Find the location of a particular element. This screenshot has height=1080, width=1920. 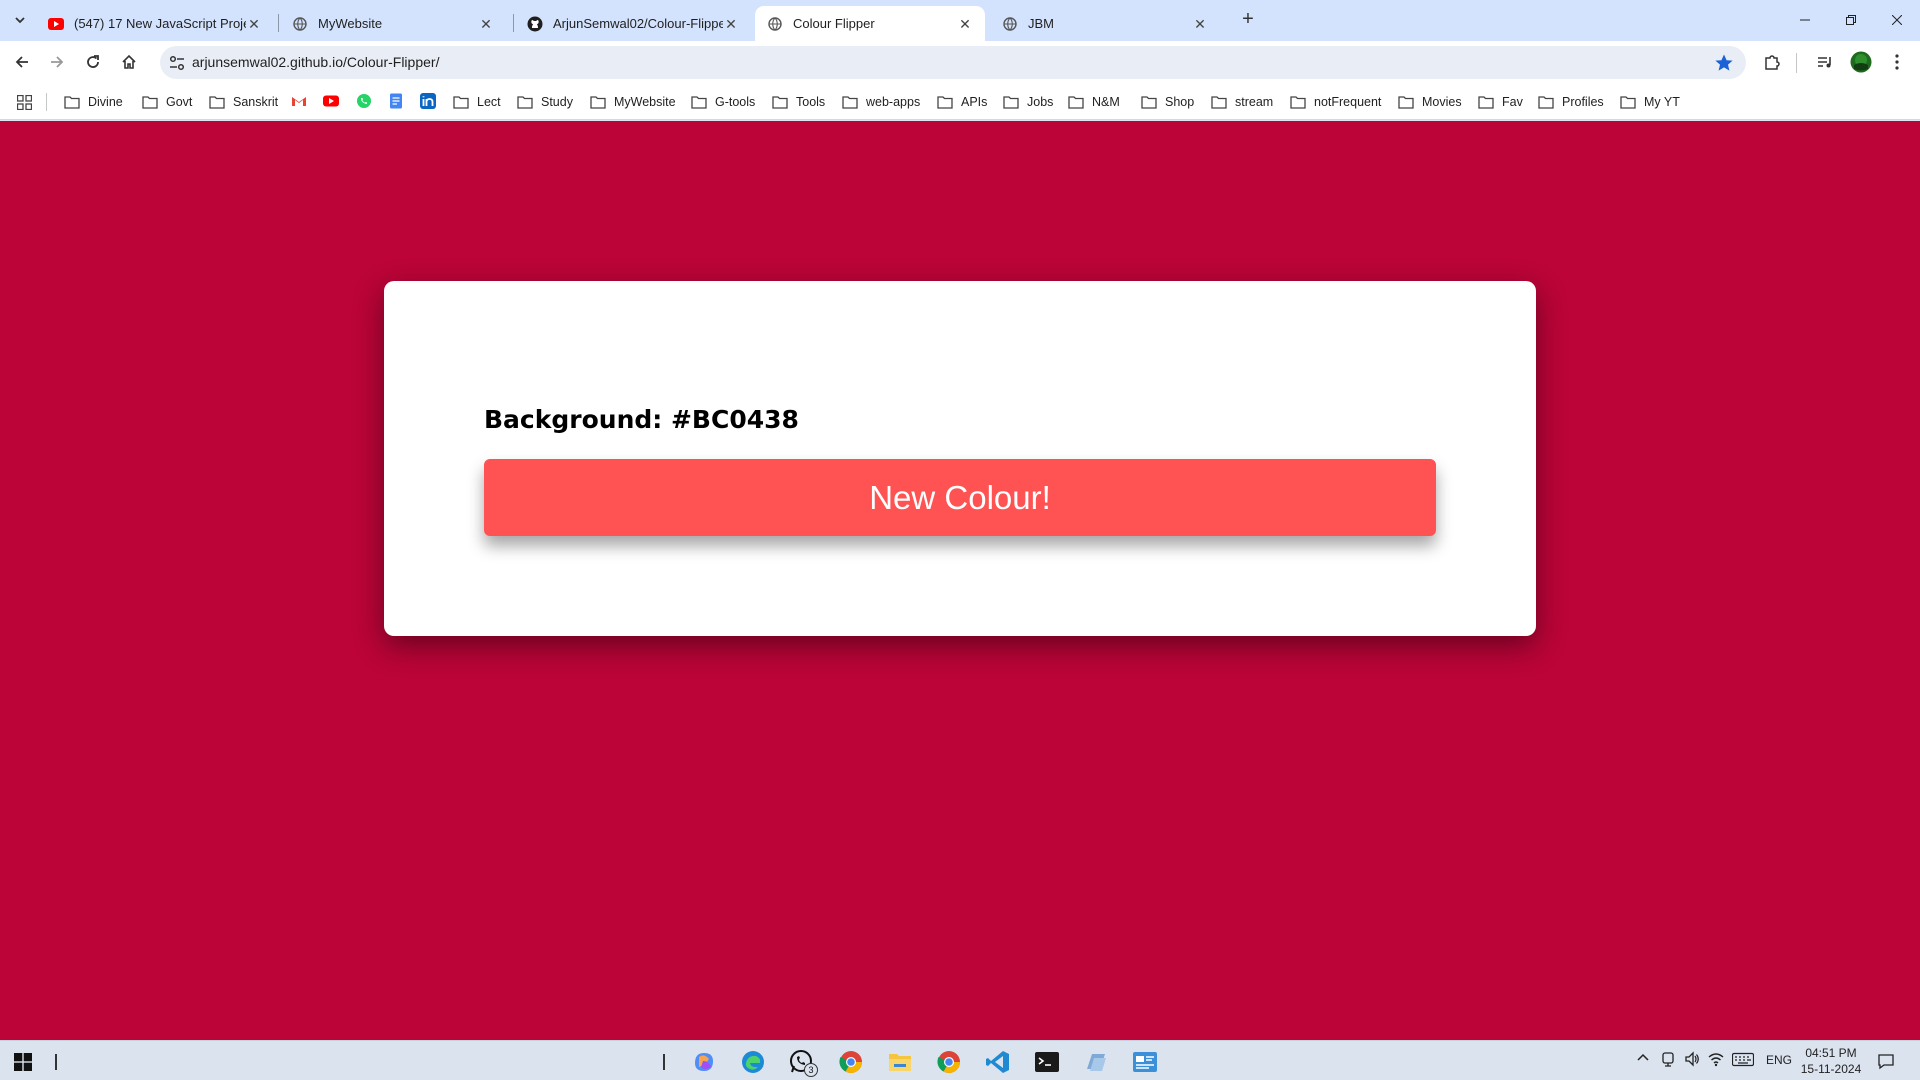

bookmark-folder: Fav is located at coordinates (1500, 102).